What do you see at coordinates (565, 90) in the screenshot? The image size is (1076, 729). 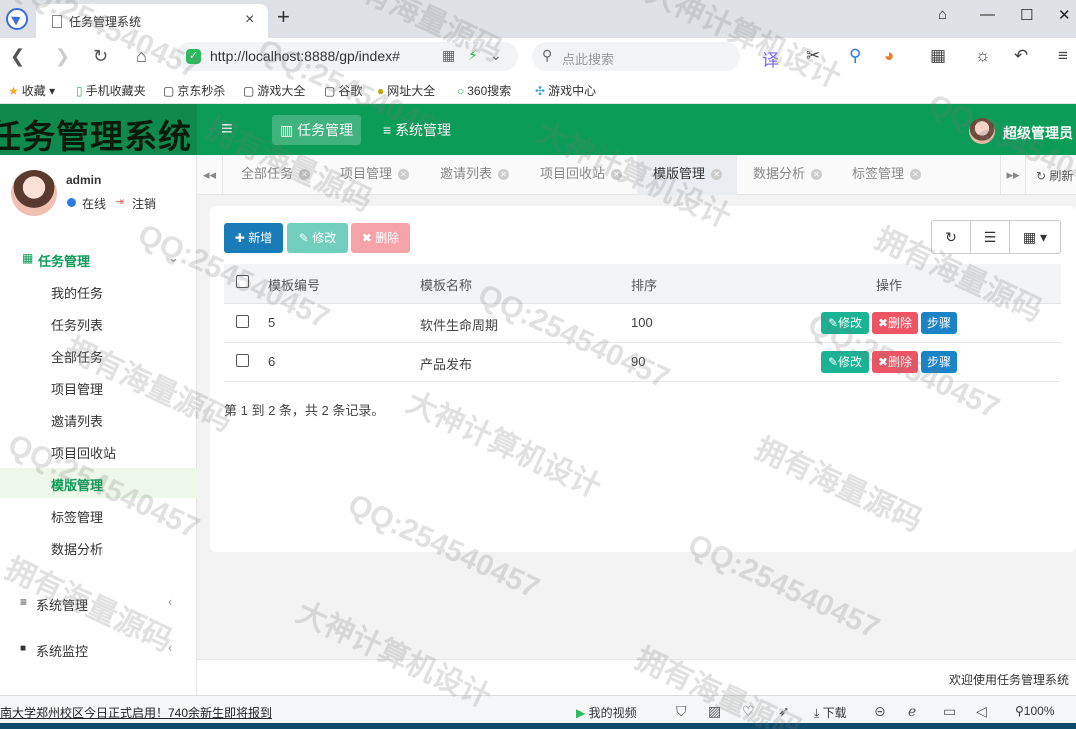 I see `bookmark-item: ✣ 游戏中心` at bounding box center [565, 90].